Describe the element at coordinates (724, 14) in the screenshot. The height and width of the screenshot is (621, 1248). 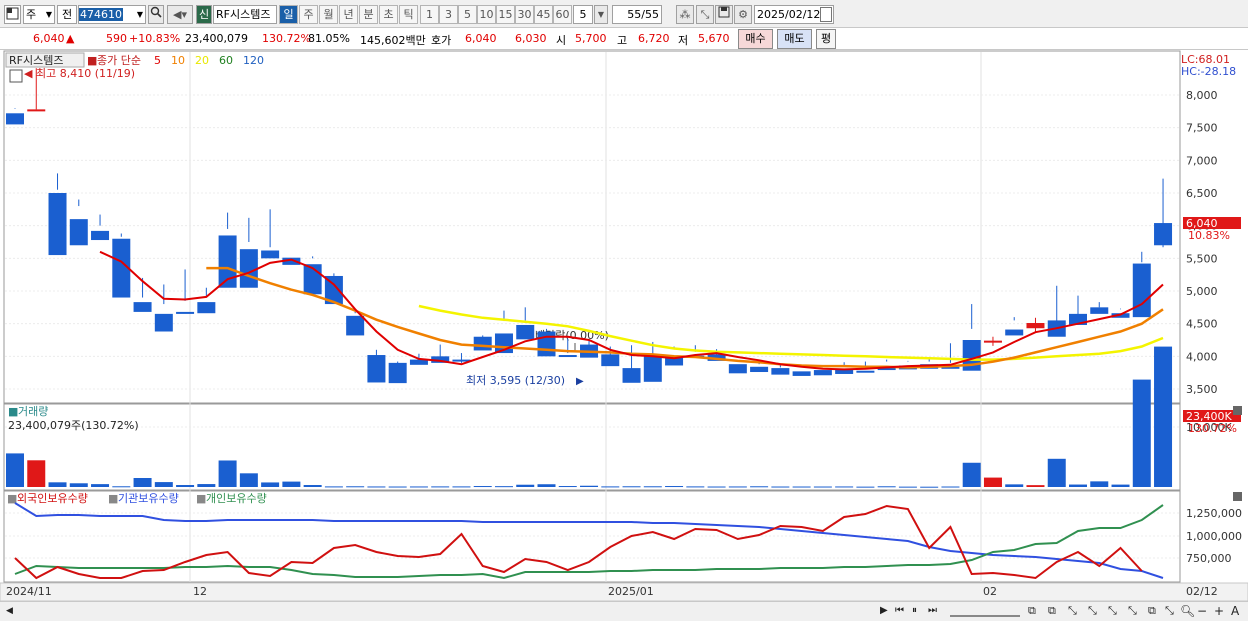
I see `save-icon` at that location.